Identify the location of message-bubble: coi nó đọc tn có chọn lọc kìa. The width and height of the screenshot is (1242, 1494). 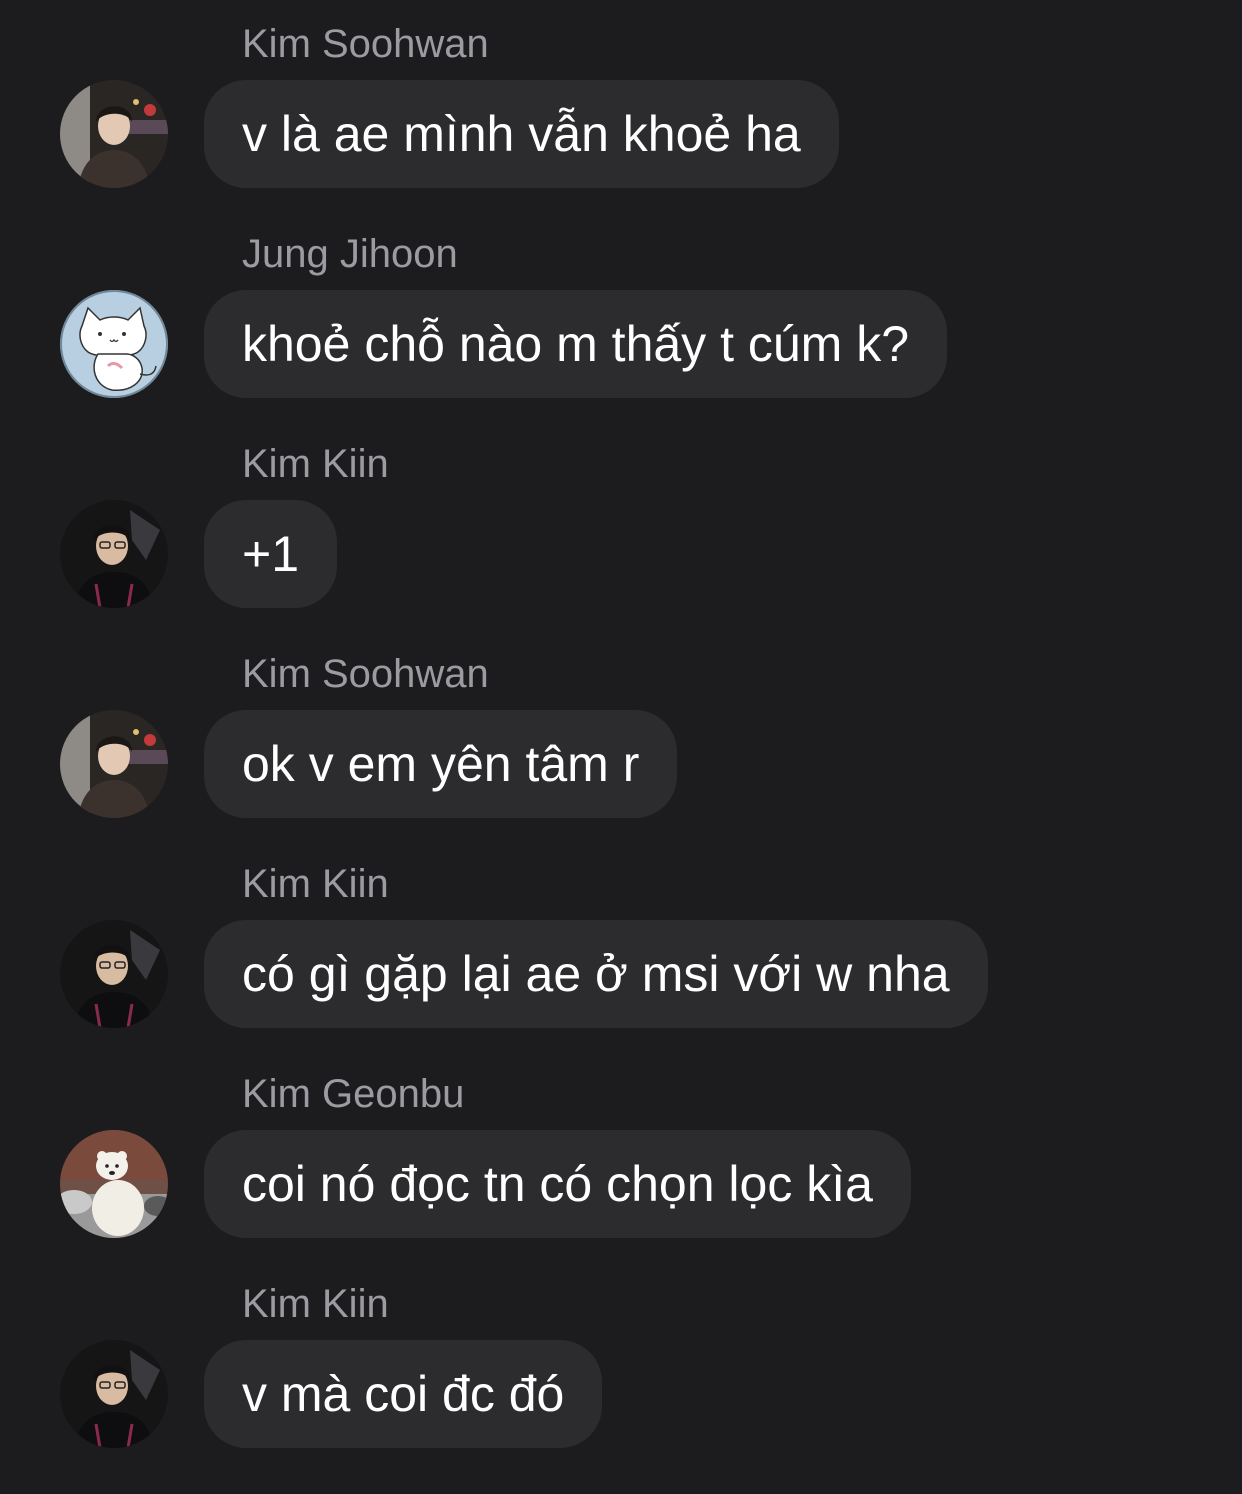
(557, 1184).